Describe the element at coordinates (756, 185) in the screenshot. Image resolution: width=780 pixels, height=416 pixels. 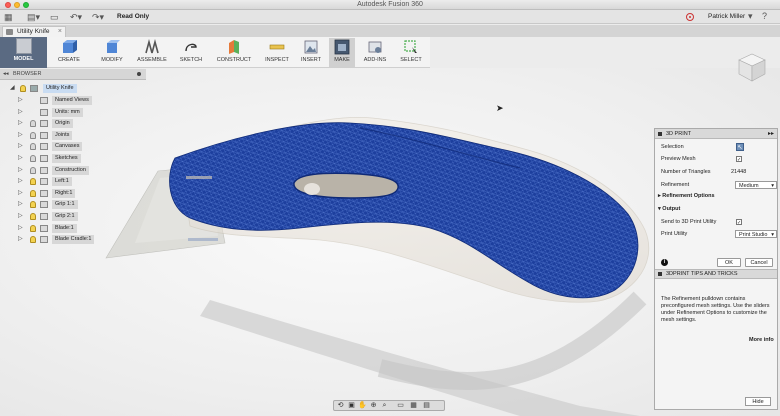
I see `refinement-dropdown: Medium` at that location.